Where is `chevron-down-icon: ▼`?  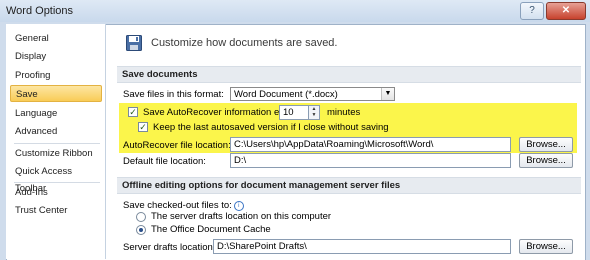 chevron-down-icon: ▼ is located at coordinates (387, 94).